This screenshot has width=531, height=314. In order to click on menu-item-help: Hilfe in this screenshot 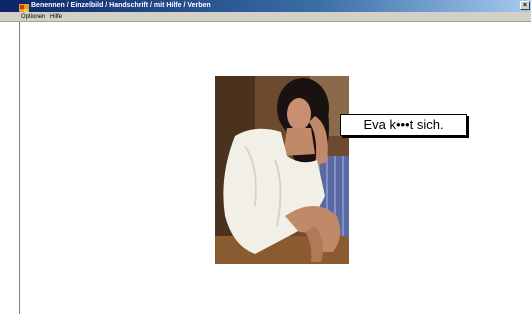, I will do `click(56, 17)`.